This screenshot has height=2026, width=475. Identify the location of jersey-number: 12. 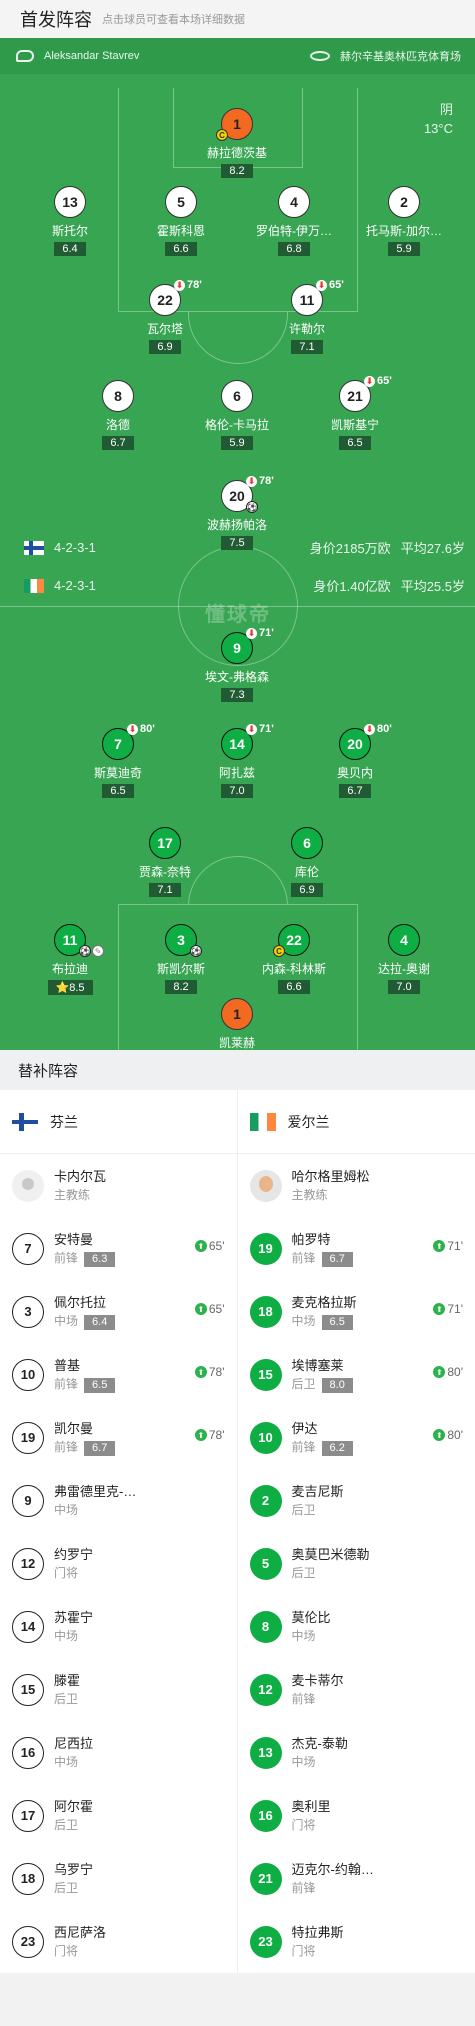
(265, 1689).